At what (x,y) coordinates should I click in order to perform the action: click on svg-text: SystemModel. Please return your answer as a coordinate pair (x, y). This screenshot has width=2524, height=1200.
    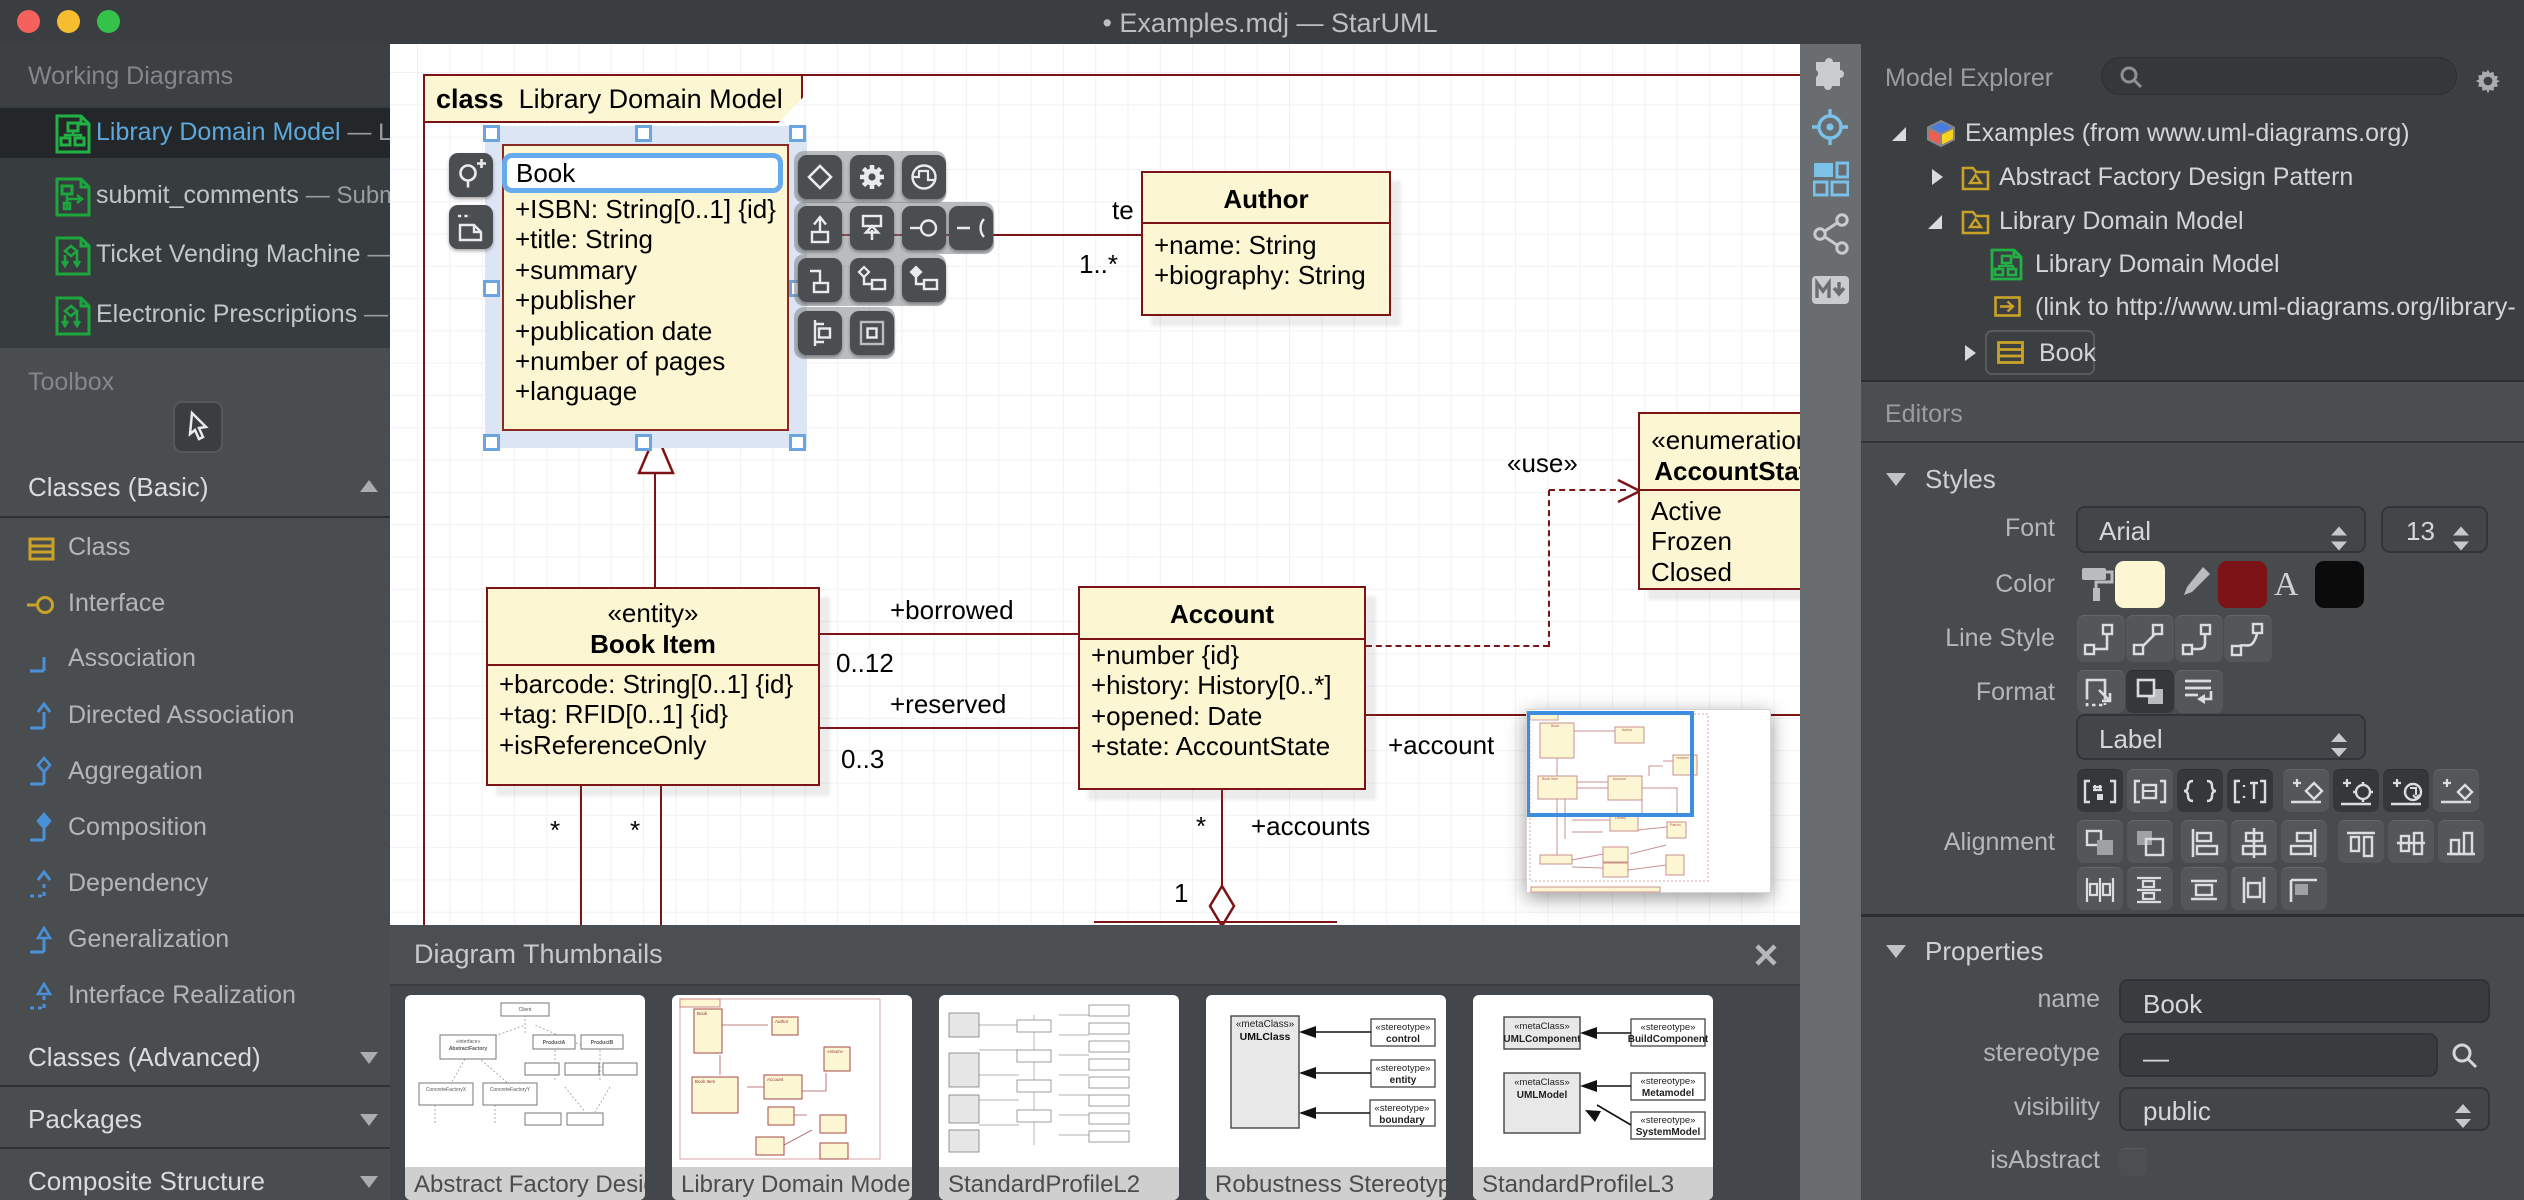
    Looking at the image, I should click on (1668, 1132).